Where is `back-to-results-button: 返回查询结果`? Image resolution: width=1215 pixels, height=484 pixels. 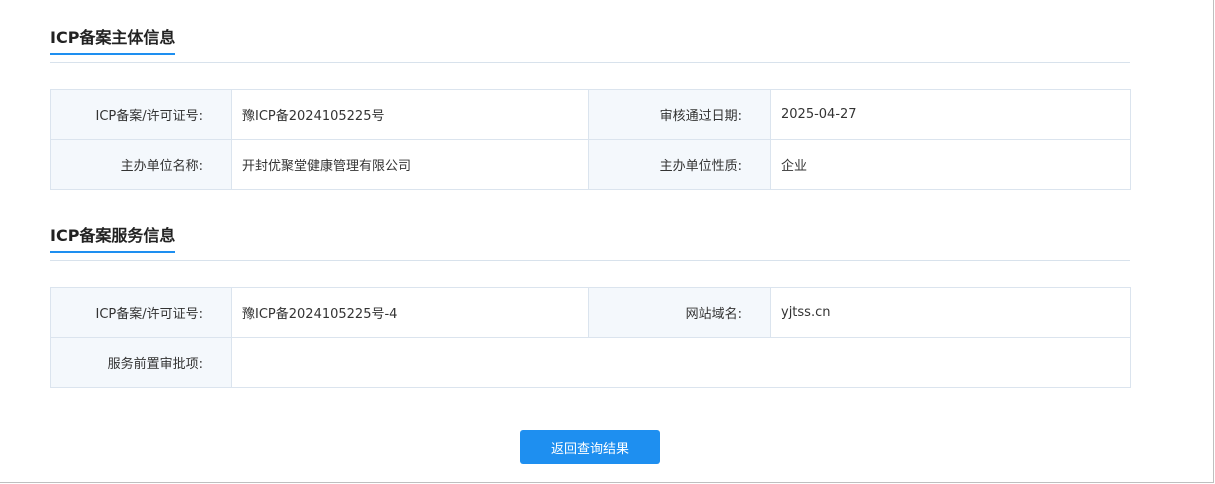 back-to-results-button: 返回查询结果 is located at coordinates (590, 447).